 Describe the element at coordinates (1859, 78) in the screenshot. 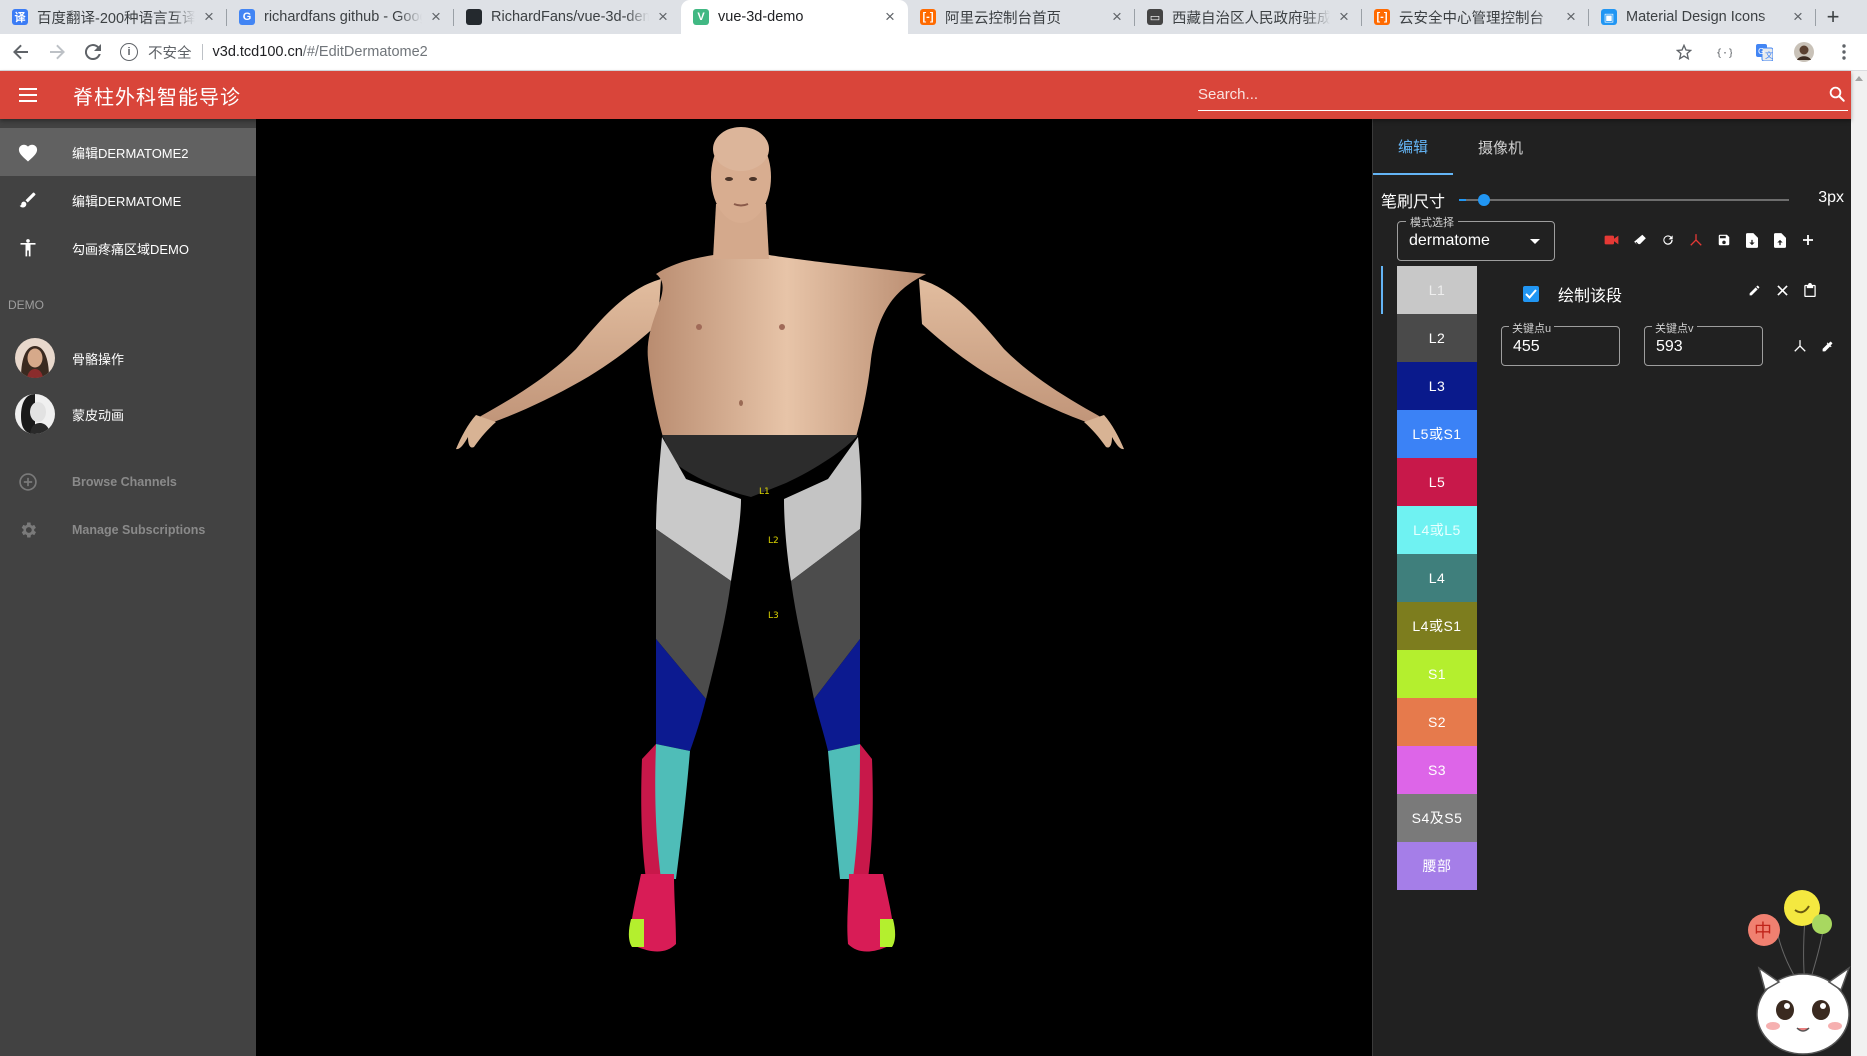

I see `scroll-up-icon` at that location.